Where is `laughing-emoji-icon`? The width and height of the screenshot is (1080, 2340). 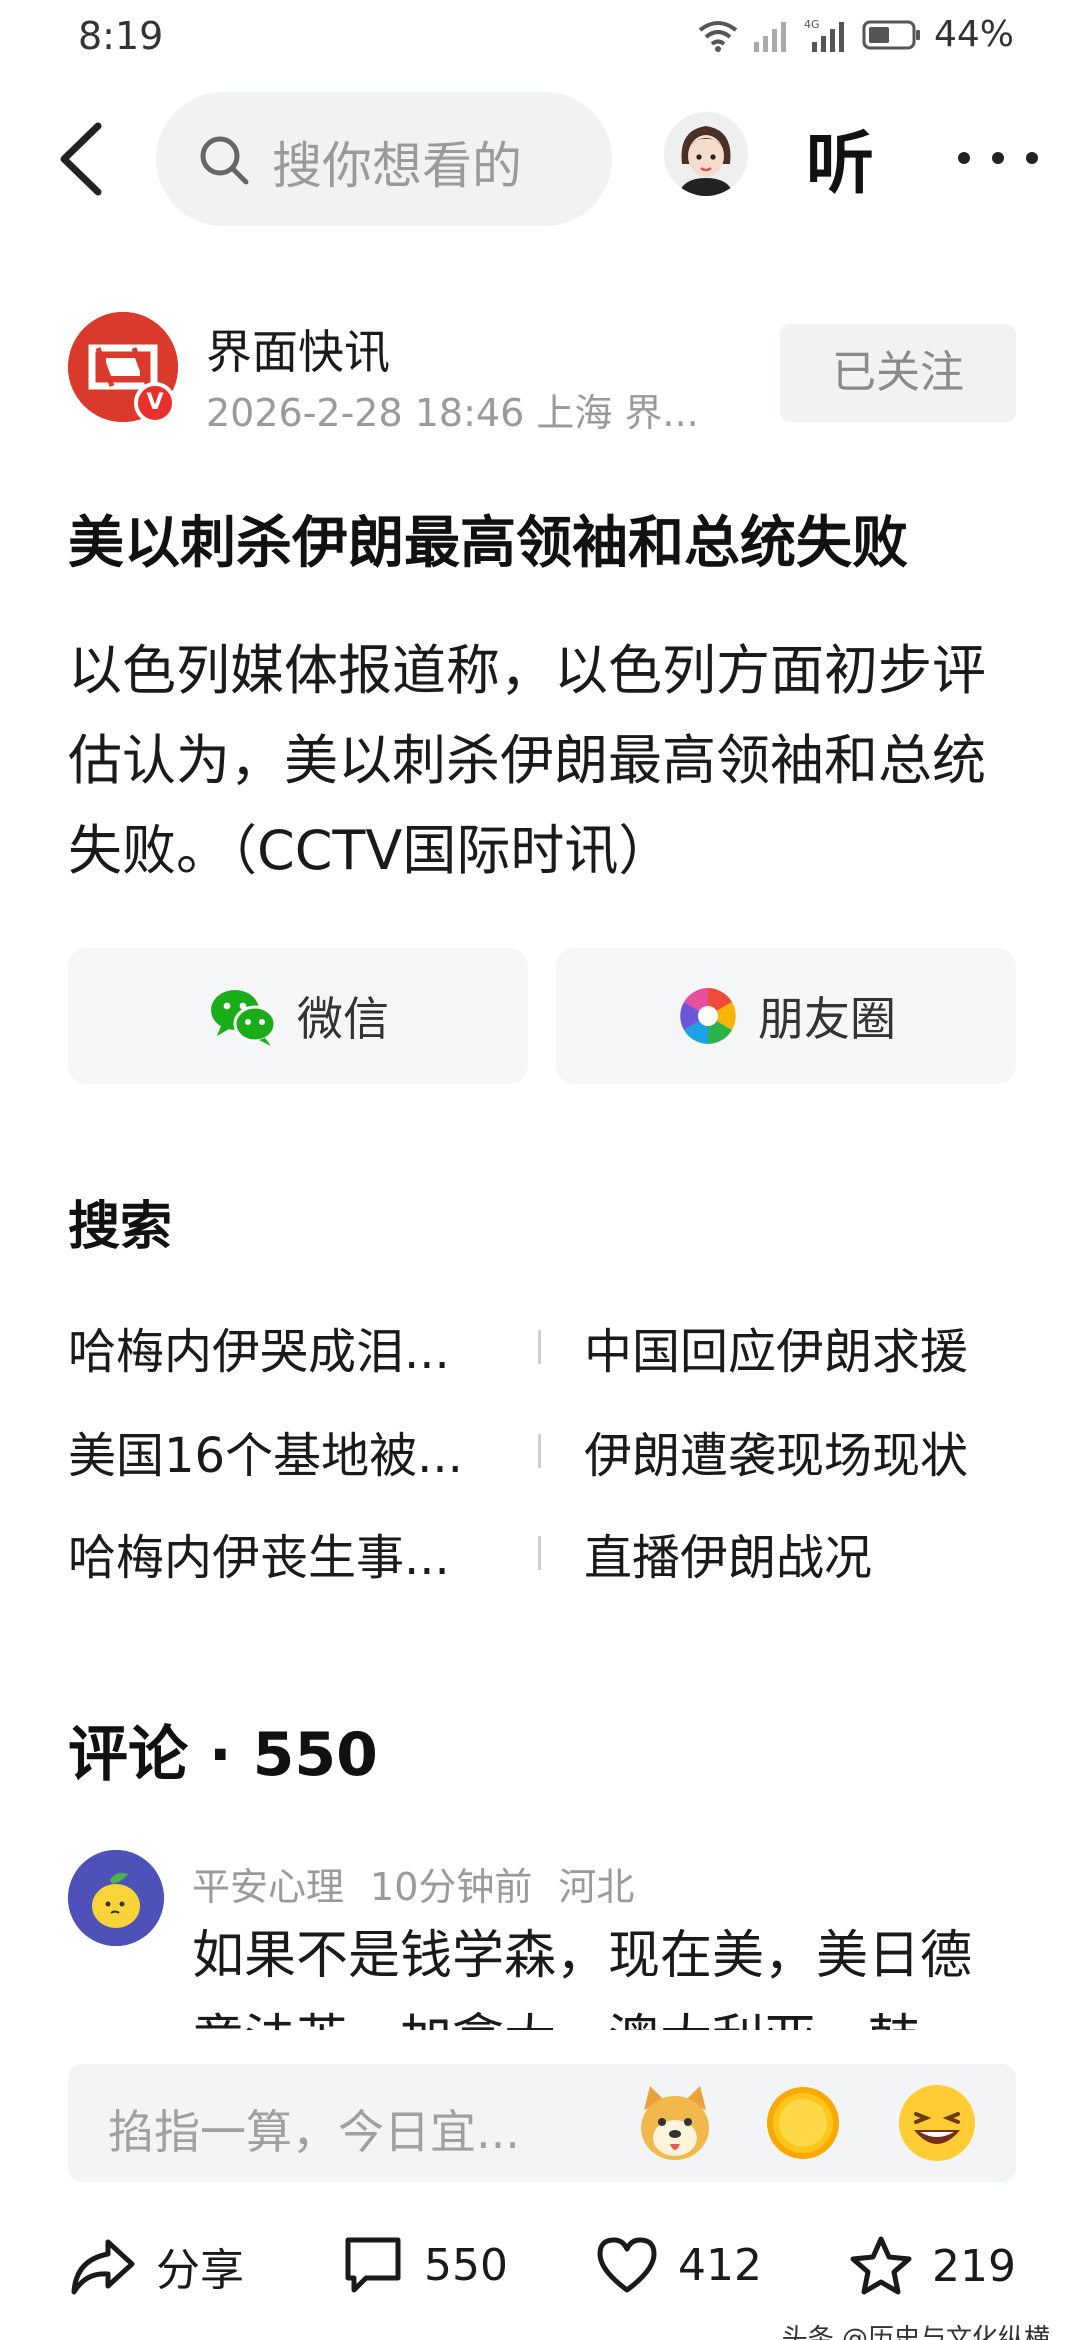
laughing-emoji-icon is located at coordinates (937, 2123).